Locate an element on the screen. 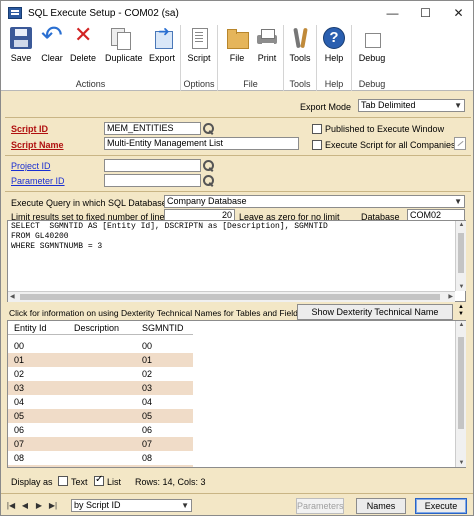  scroll-left-icon: ◀ is located at coordinates (12, 296).